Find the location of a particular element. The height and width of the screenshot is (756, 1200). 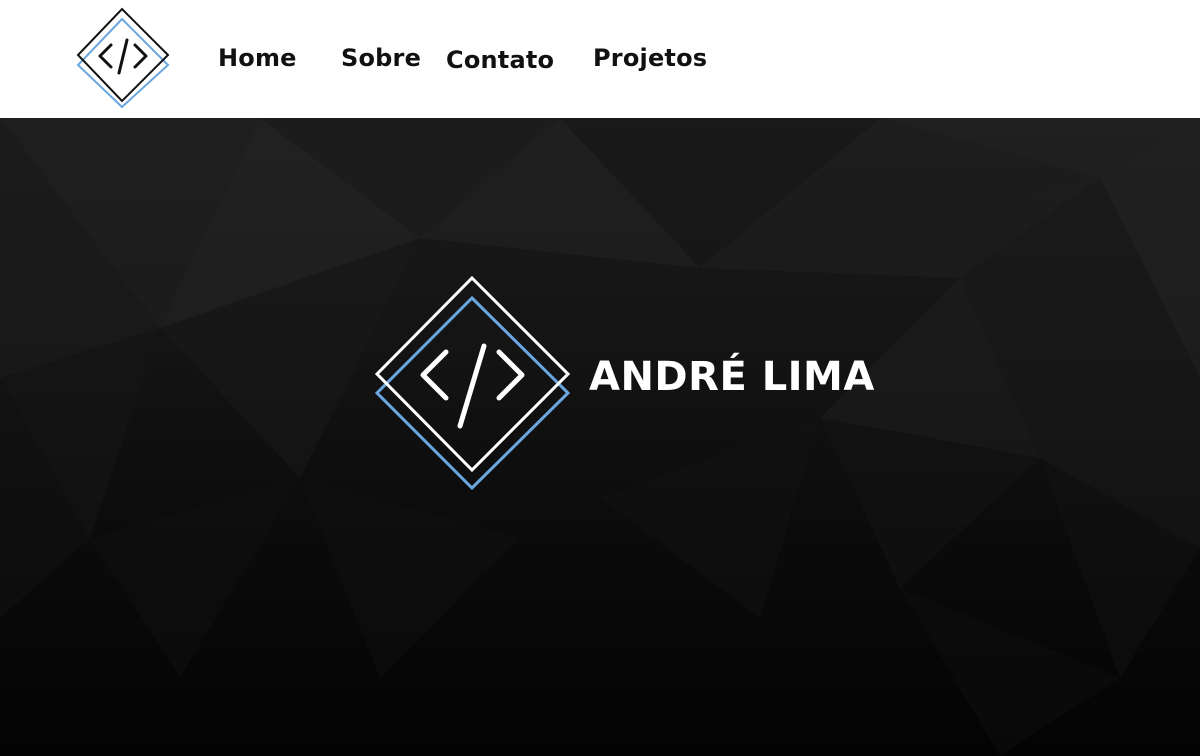

hero-code-logo-icon is located at coordinates (472, 383).